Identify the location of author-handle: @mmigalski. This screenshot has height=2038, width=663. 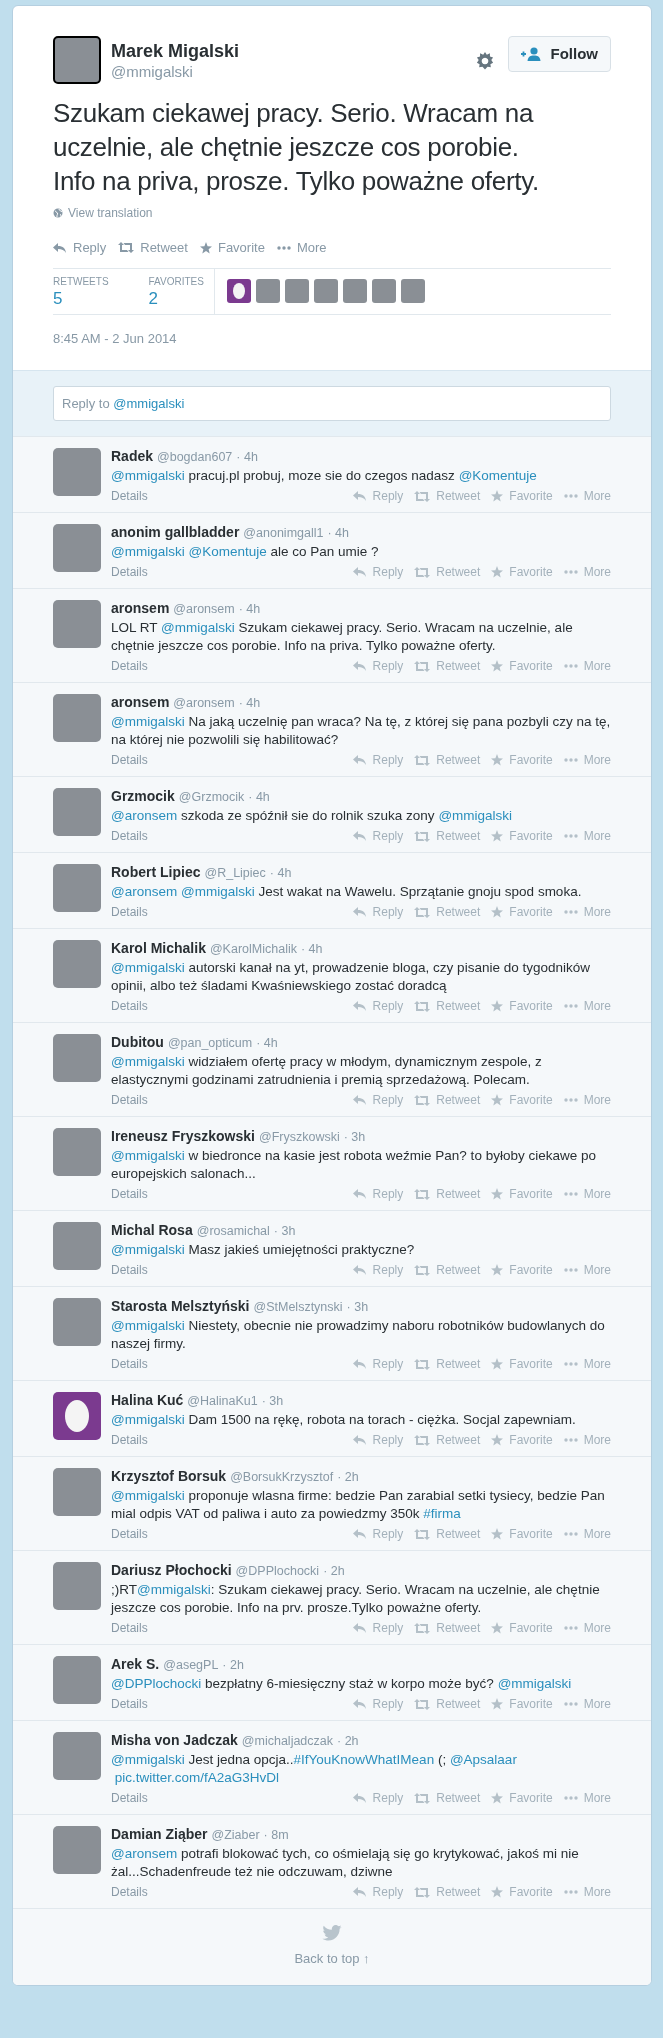
(175, 72).